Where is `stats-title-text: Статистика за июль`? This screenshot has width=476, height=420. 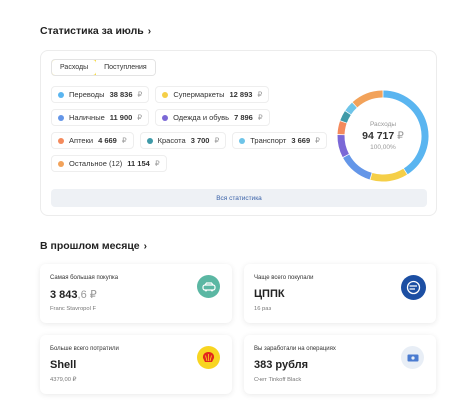
stats-title-text: Статистика за июль is located at coordinates (92, 31).